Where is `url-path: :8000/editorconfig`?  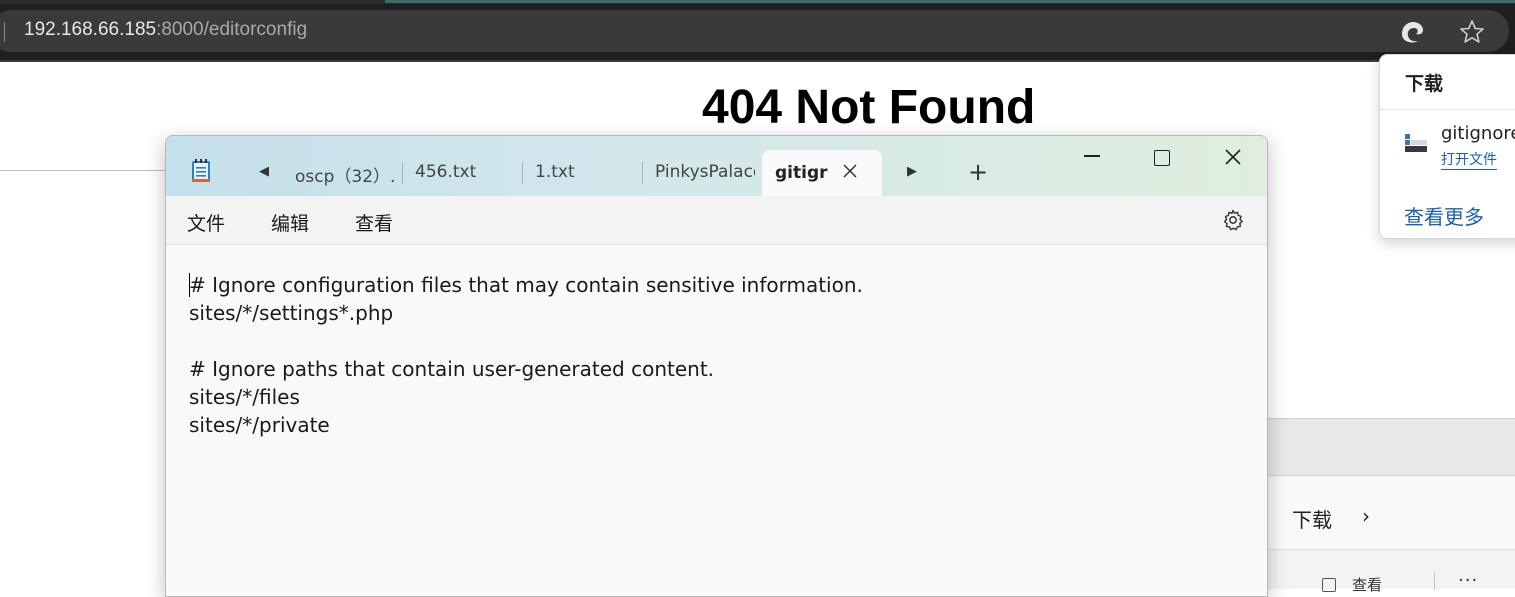 url-path: :8000/editorconfig is located at coordinates (232, 29).